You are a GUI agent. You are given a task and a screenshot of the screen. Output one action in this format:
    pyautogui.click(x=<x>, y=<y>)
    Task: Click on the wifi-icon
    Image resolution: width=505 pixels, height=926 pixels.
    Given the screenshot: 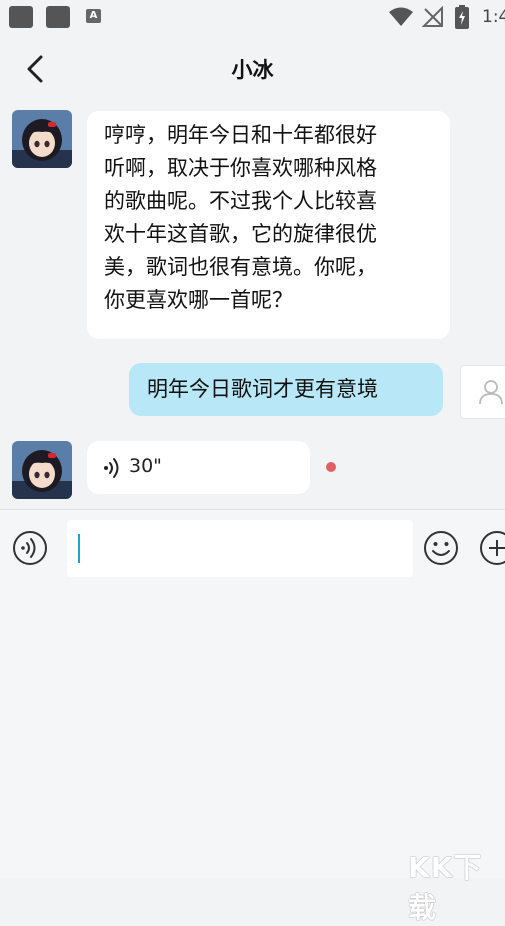 What is the action you would take?
    pyautogui.click(x=401, y=16)
    